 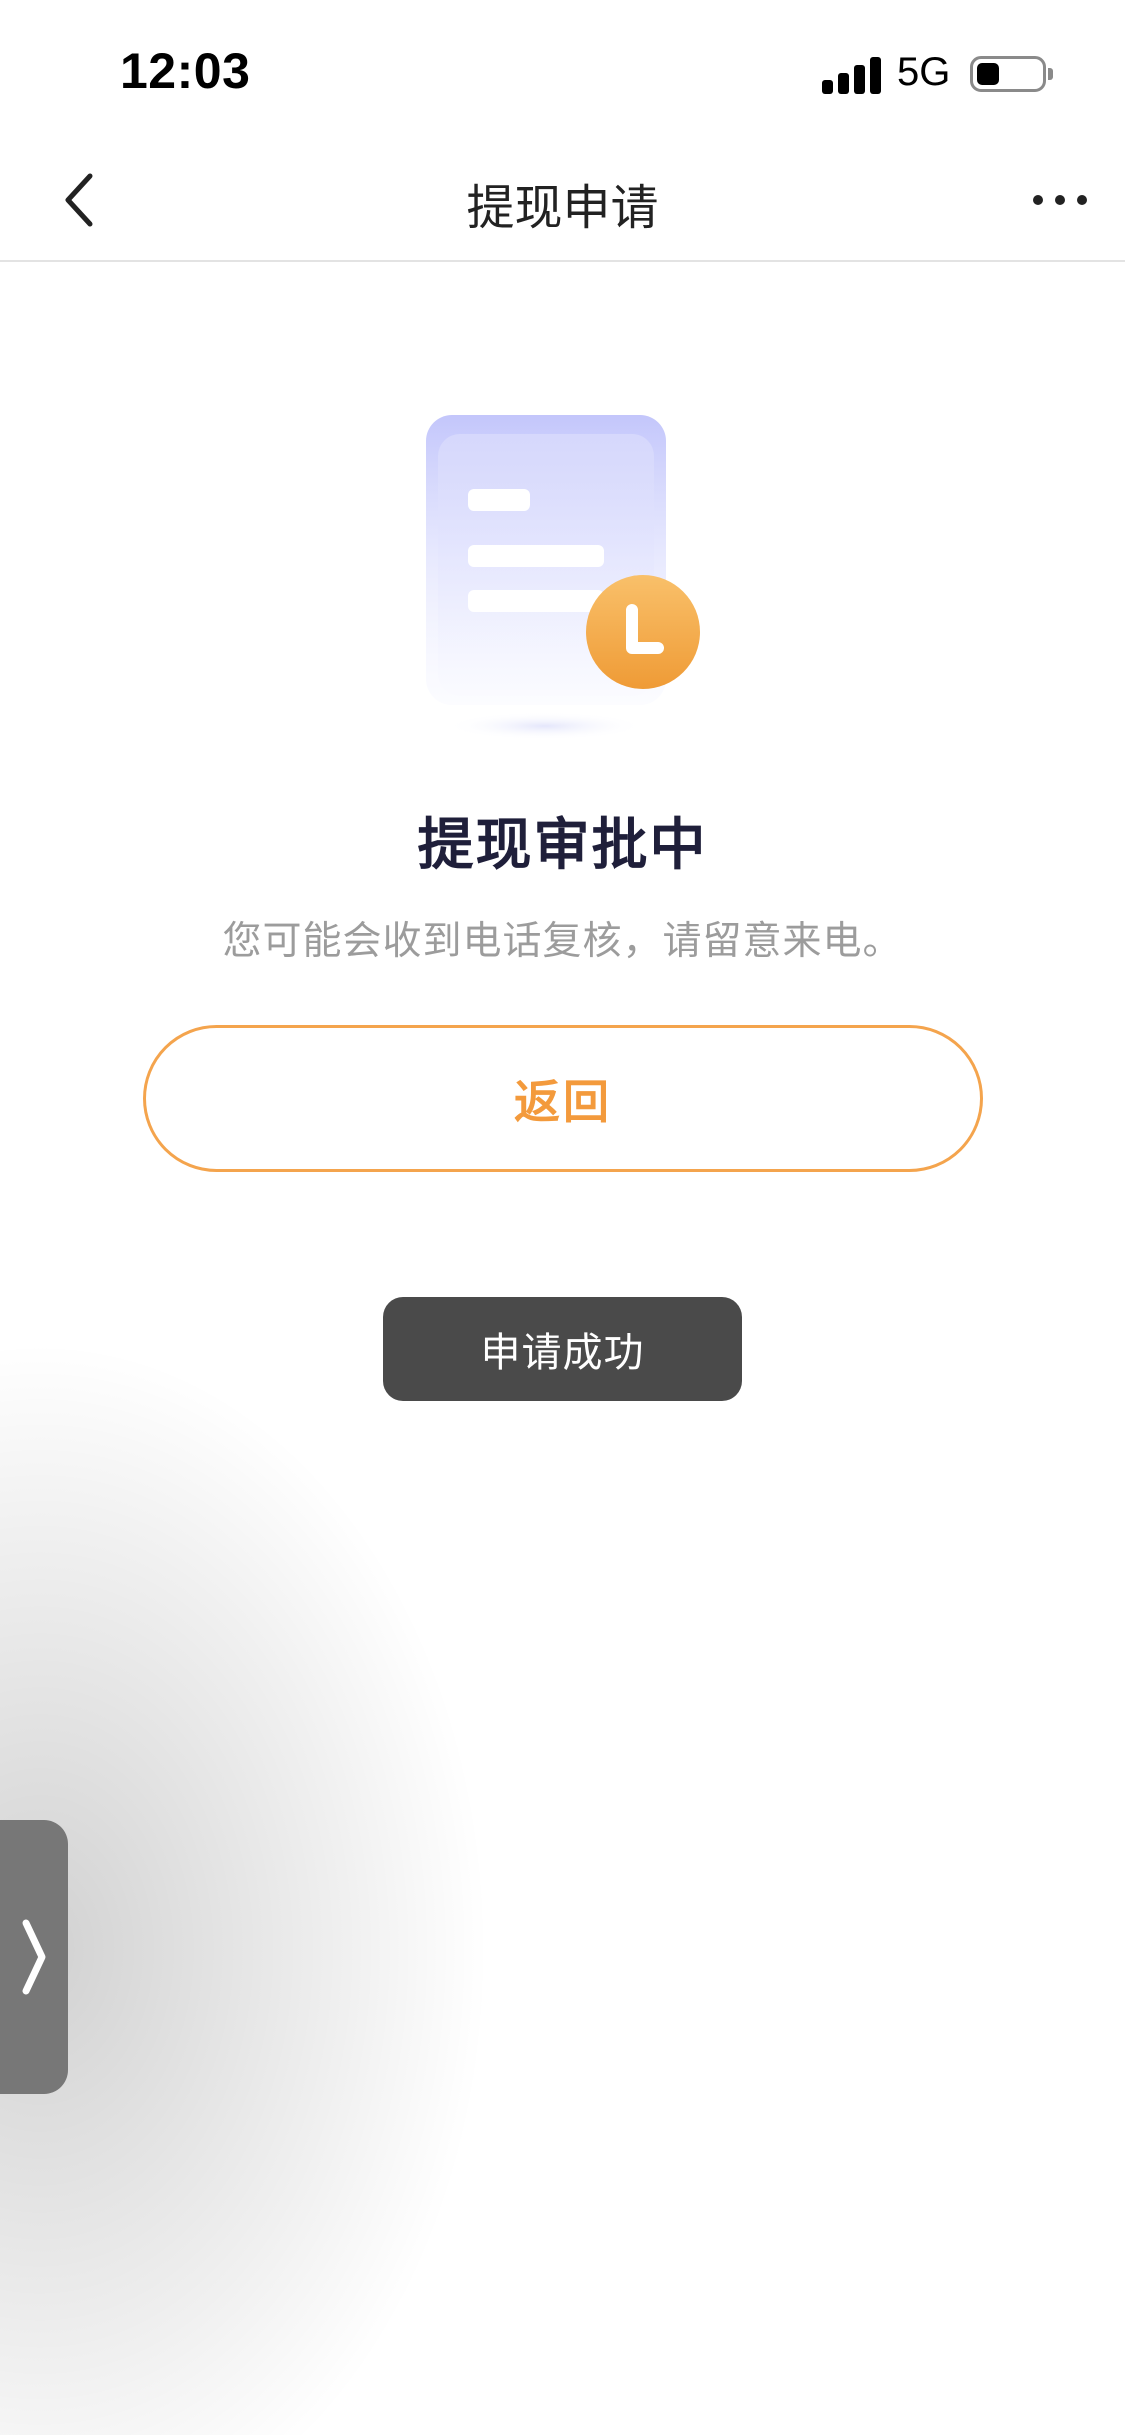 What do you see at coordinates (562, 845) in the screenshot?
I see `status-title: 提现审批中` at bounding box center [562, 845].